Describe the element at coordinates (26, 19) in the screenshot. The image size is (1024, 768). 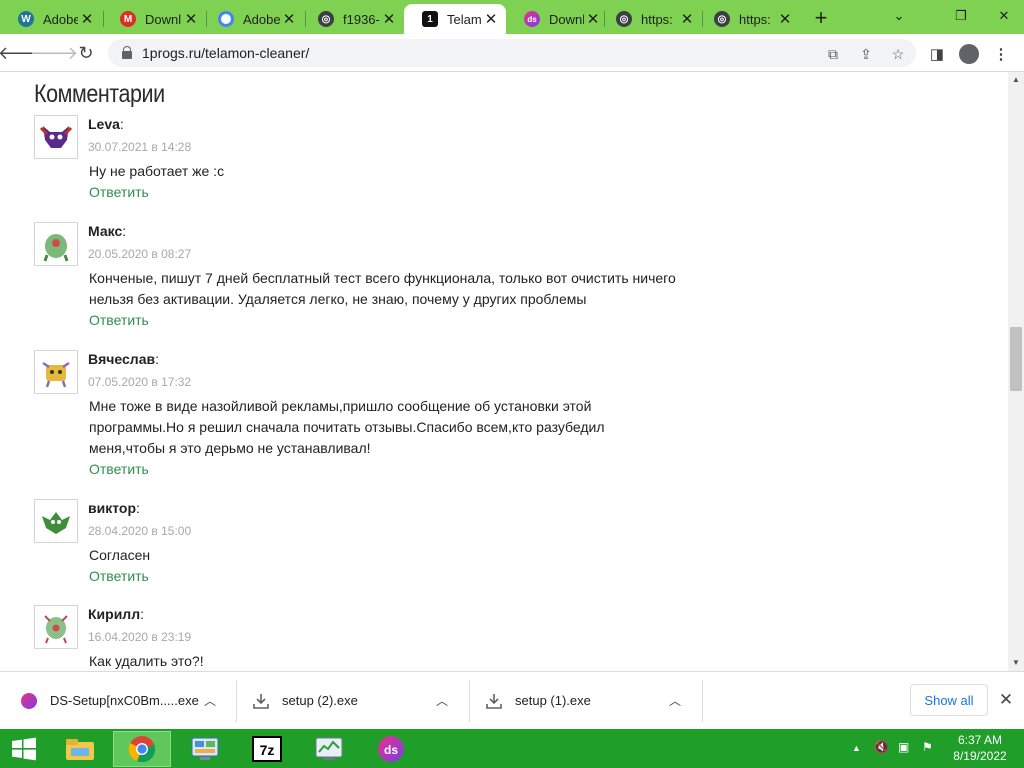
I see `wordpress-icon: W` at that location.